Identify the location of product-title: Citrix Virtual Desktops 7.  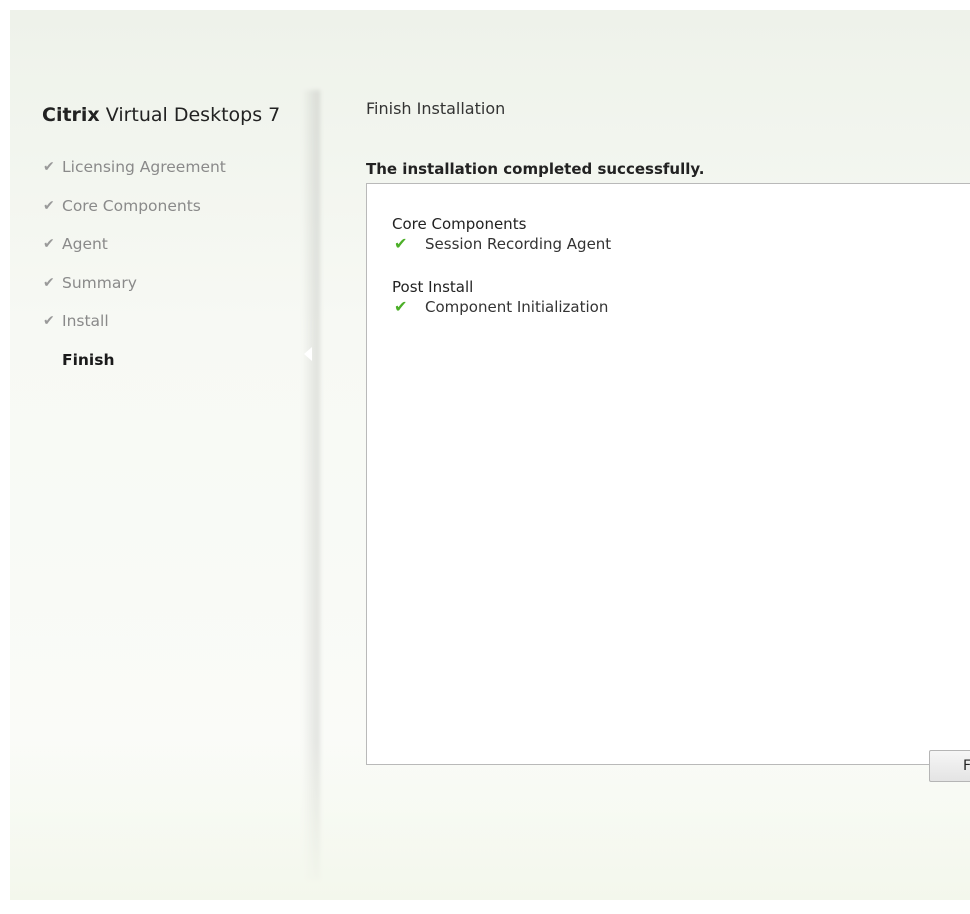
(161, 115).